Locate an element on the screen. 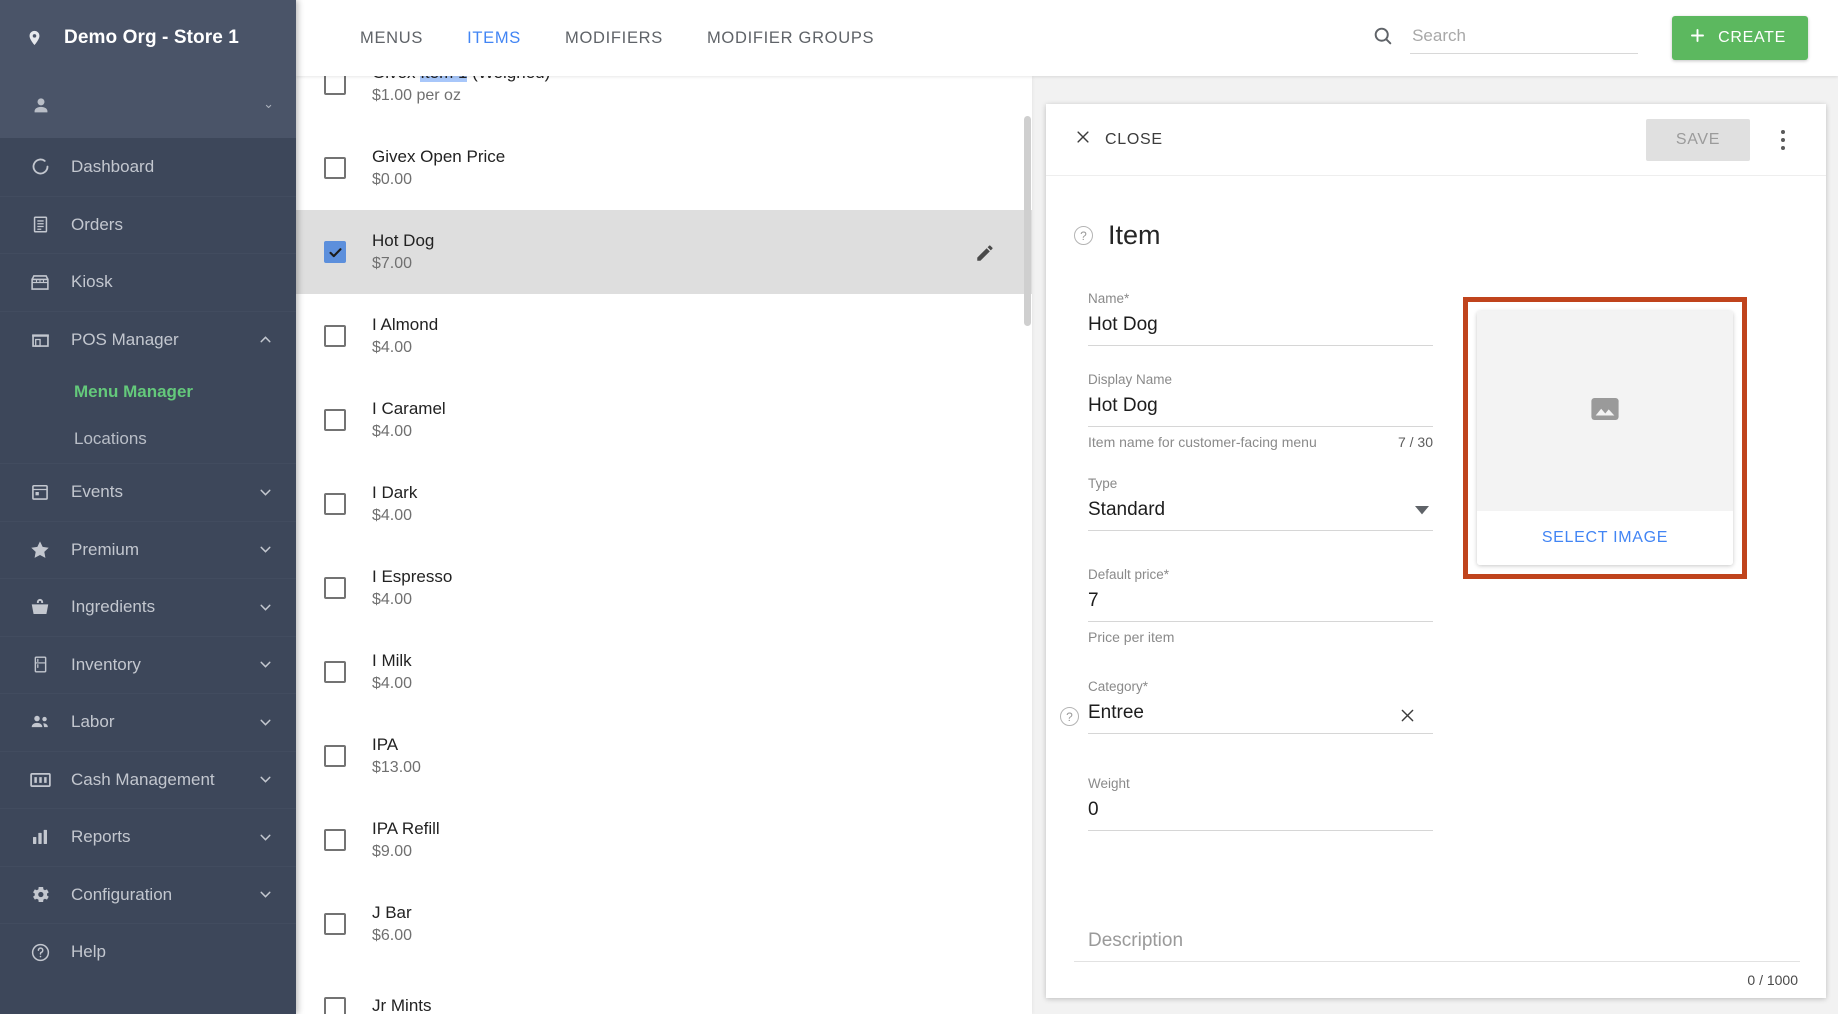 The width and height of the screenshot is (1838, 1014). category-input: Entree is located at coordinates (1260, 718).